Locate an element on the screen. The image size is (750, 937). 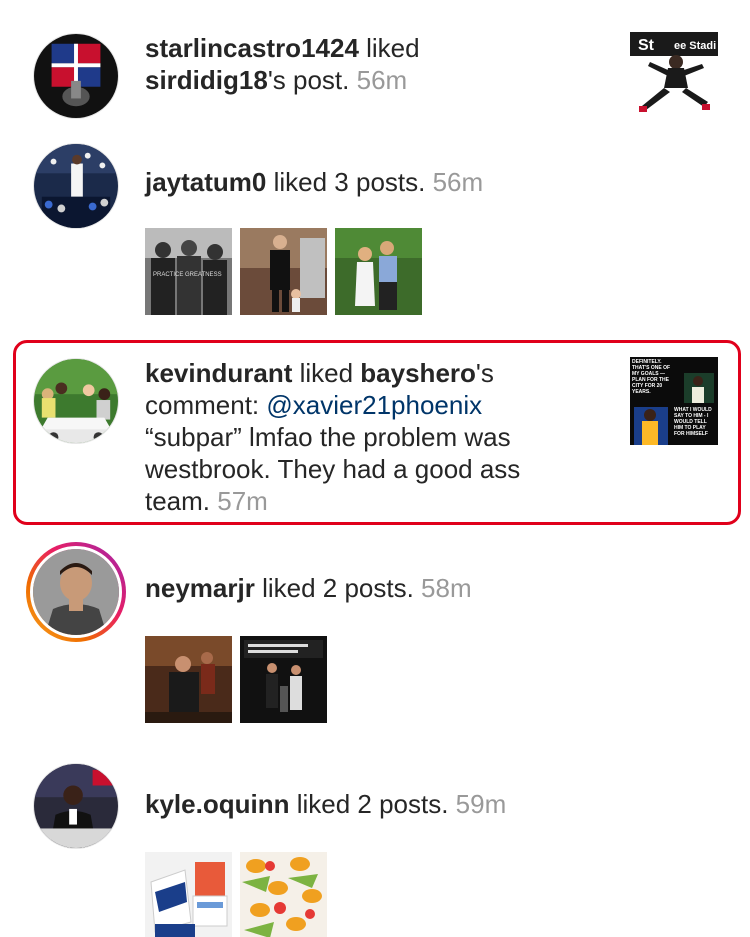
action-text: liked 3 posts. is located at coordinates (349, 182).